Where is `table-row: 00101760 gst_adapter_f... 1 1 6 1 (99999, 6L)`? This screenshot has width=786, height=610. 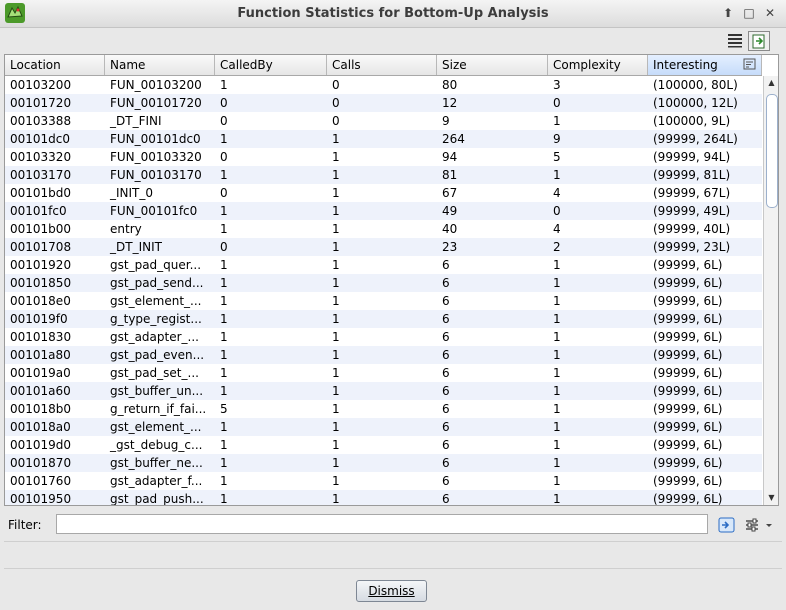 table-row: 00101760 gst_adapter_f... 1 1 6 1 (99999, 6L) is located at coordinates (383, 481).